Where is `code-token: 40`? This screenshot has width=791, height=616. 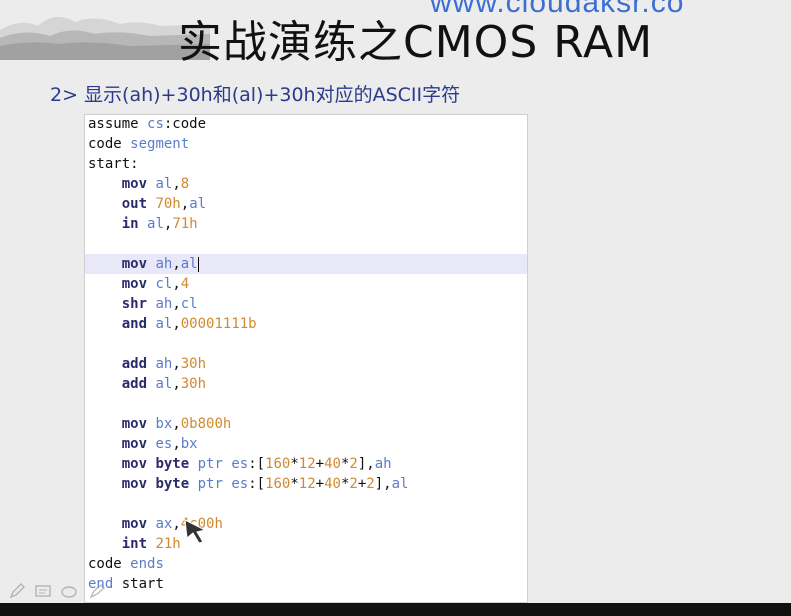
code-token: 40 is located at coordinates (332, 464).